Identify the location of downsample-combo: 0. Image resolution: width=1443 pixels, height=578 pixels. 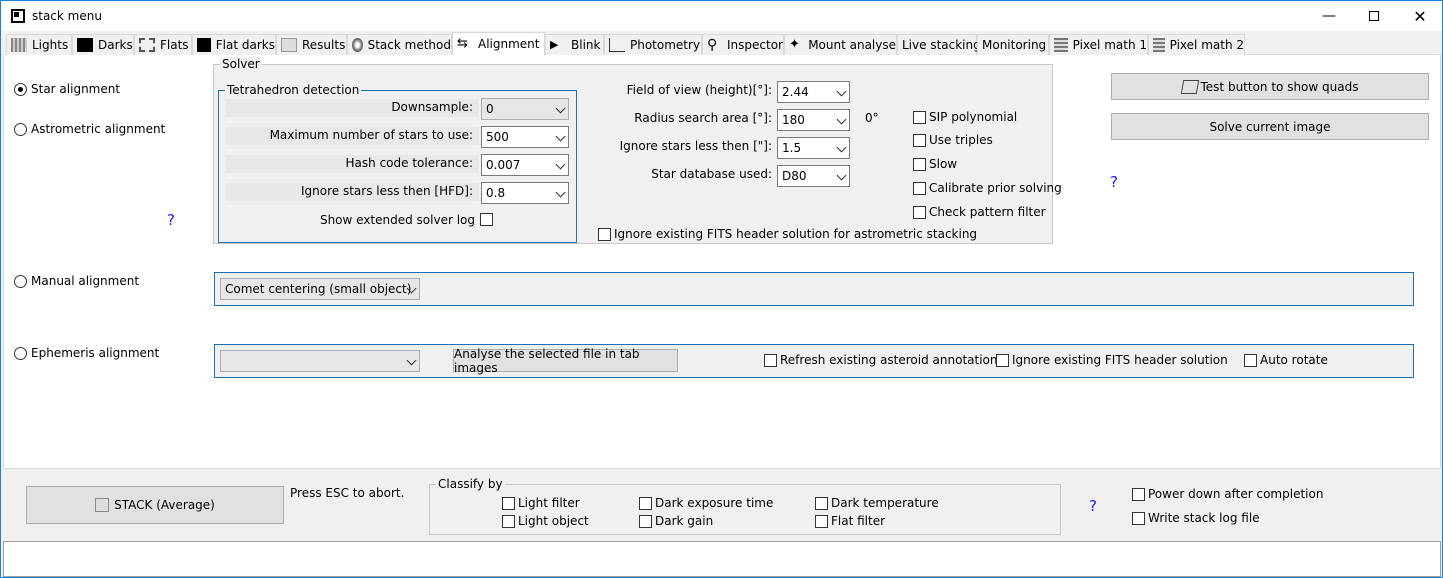
(525, 109).